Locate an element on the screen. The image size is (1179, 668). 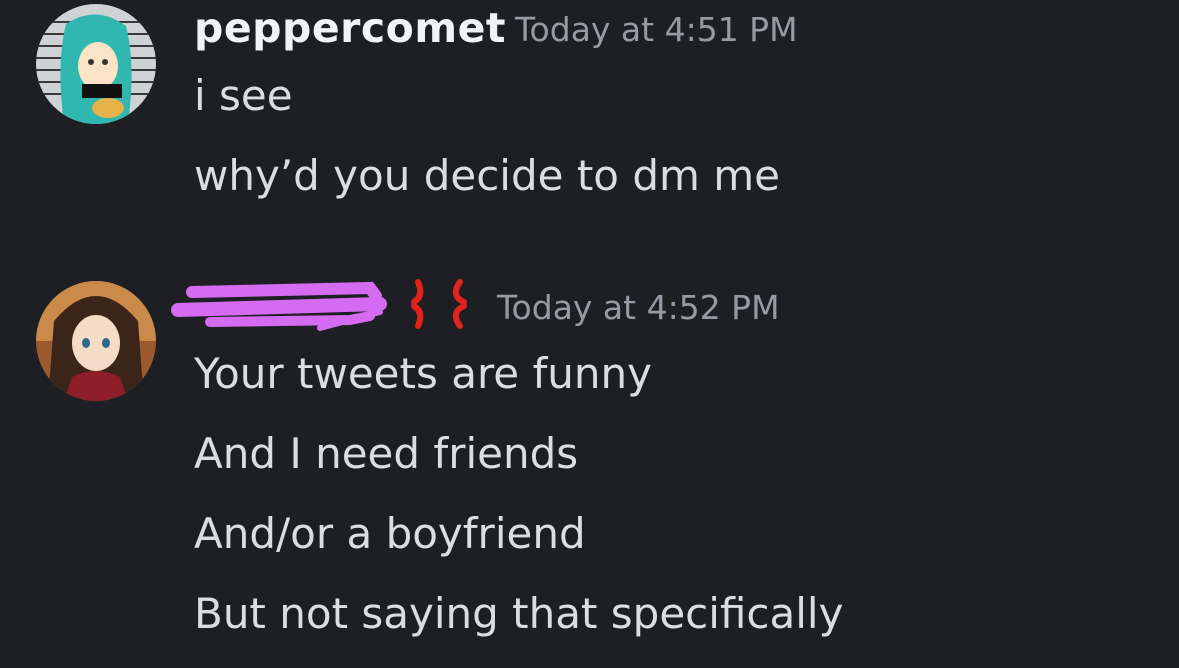
user-avatar-redacted is located at coordinates (96, 341).